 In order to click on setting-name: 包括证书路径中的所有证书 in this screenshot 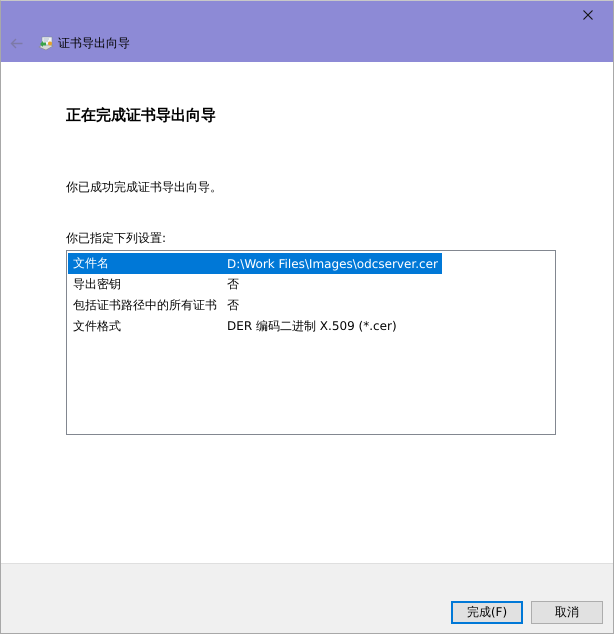, I will do `click(145, 305)`.